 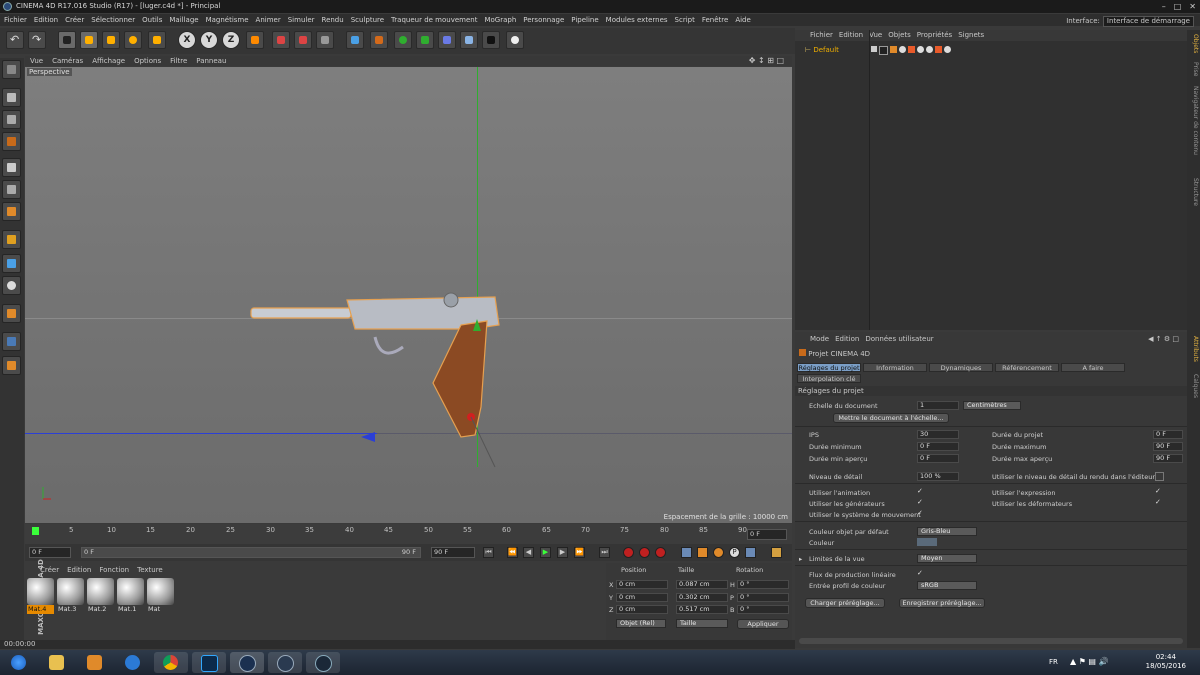 I want to click on side-tab-structure: Structure, so click(x=1193, y=192).